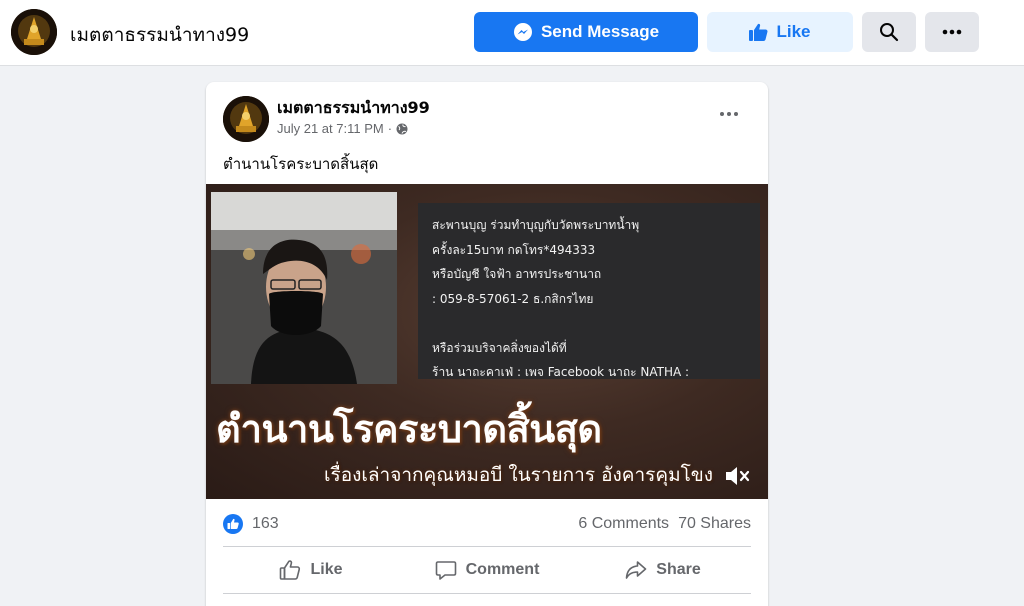 The width and height of the screenshot is (1024, 606). I want to click on shares-count: 70 Shares, so click(714, 524).